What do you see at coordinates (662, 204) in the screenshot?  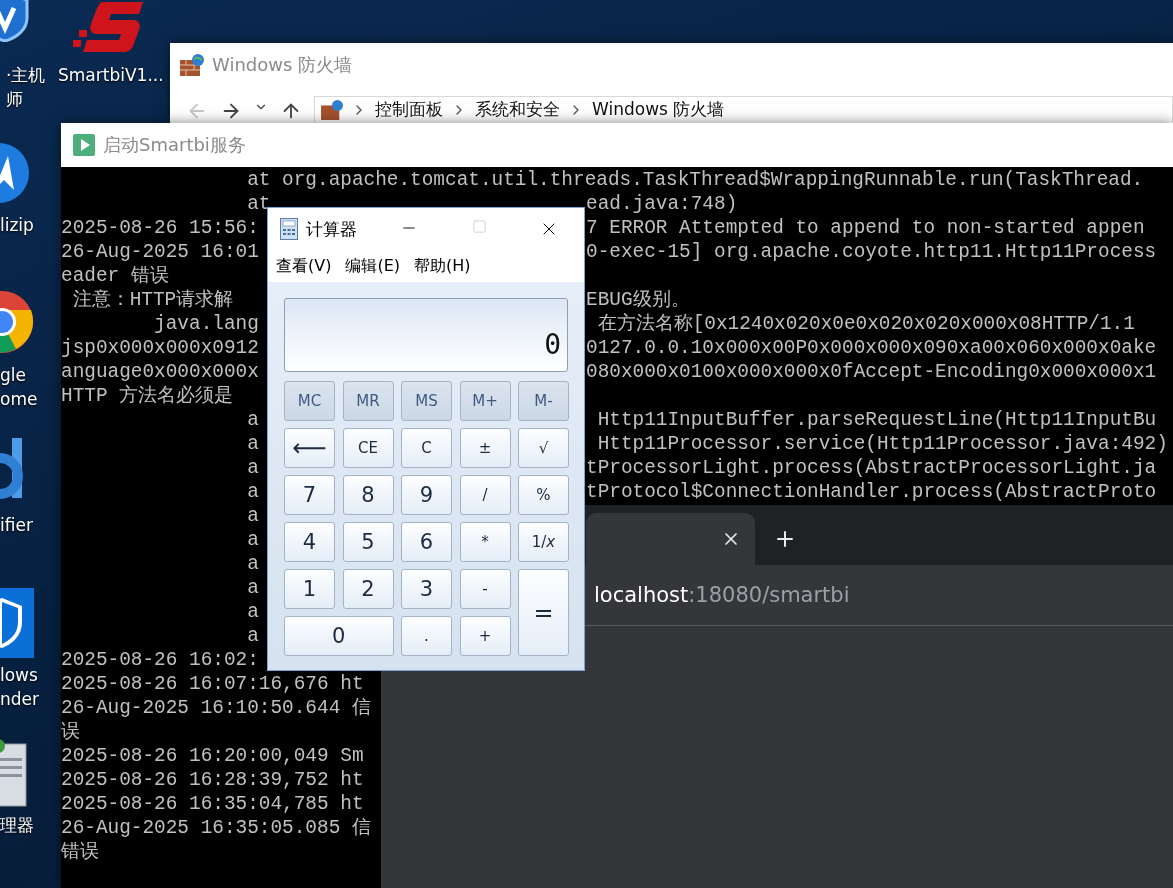 I see `console-line: ead.java:748)` at bounding box center [662, 204].